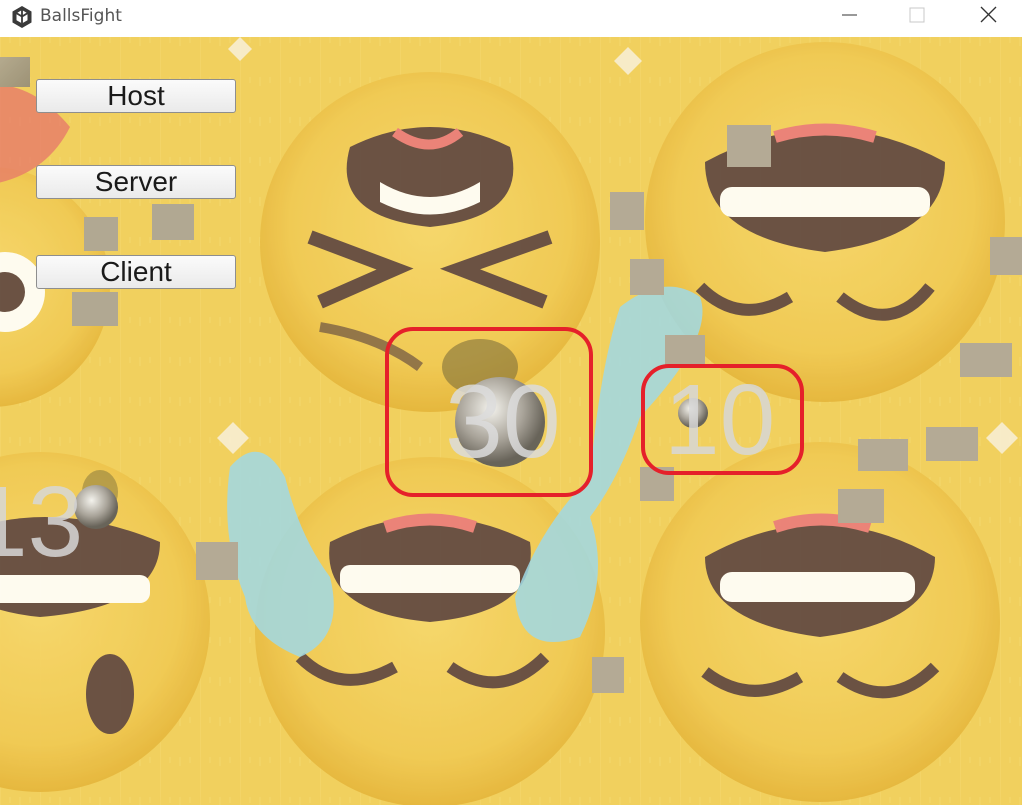  I want to click on score-label-left: 13, so click(42, 522).